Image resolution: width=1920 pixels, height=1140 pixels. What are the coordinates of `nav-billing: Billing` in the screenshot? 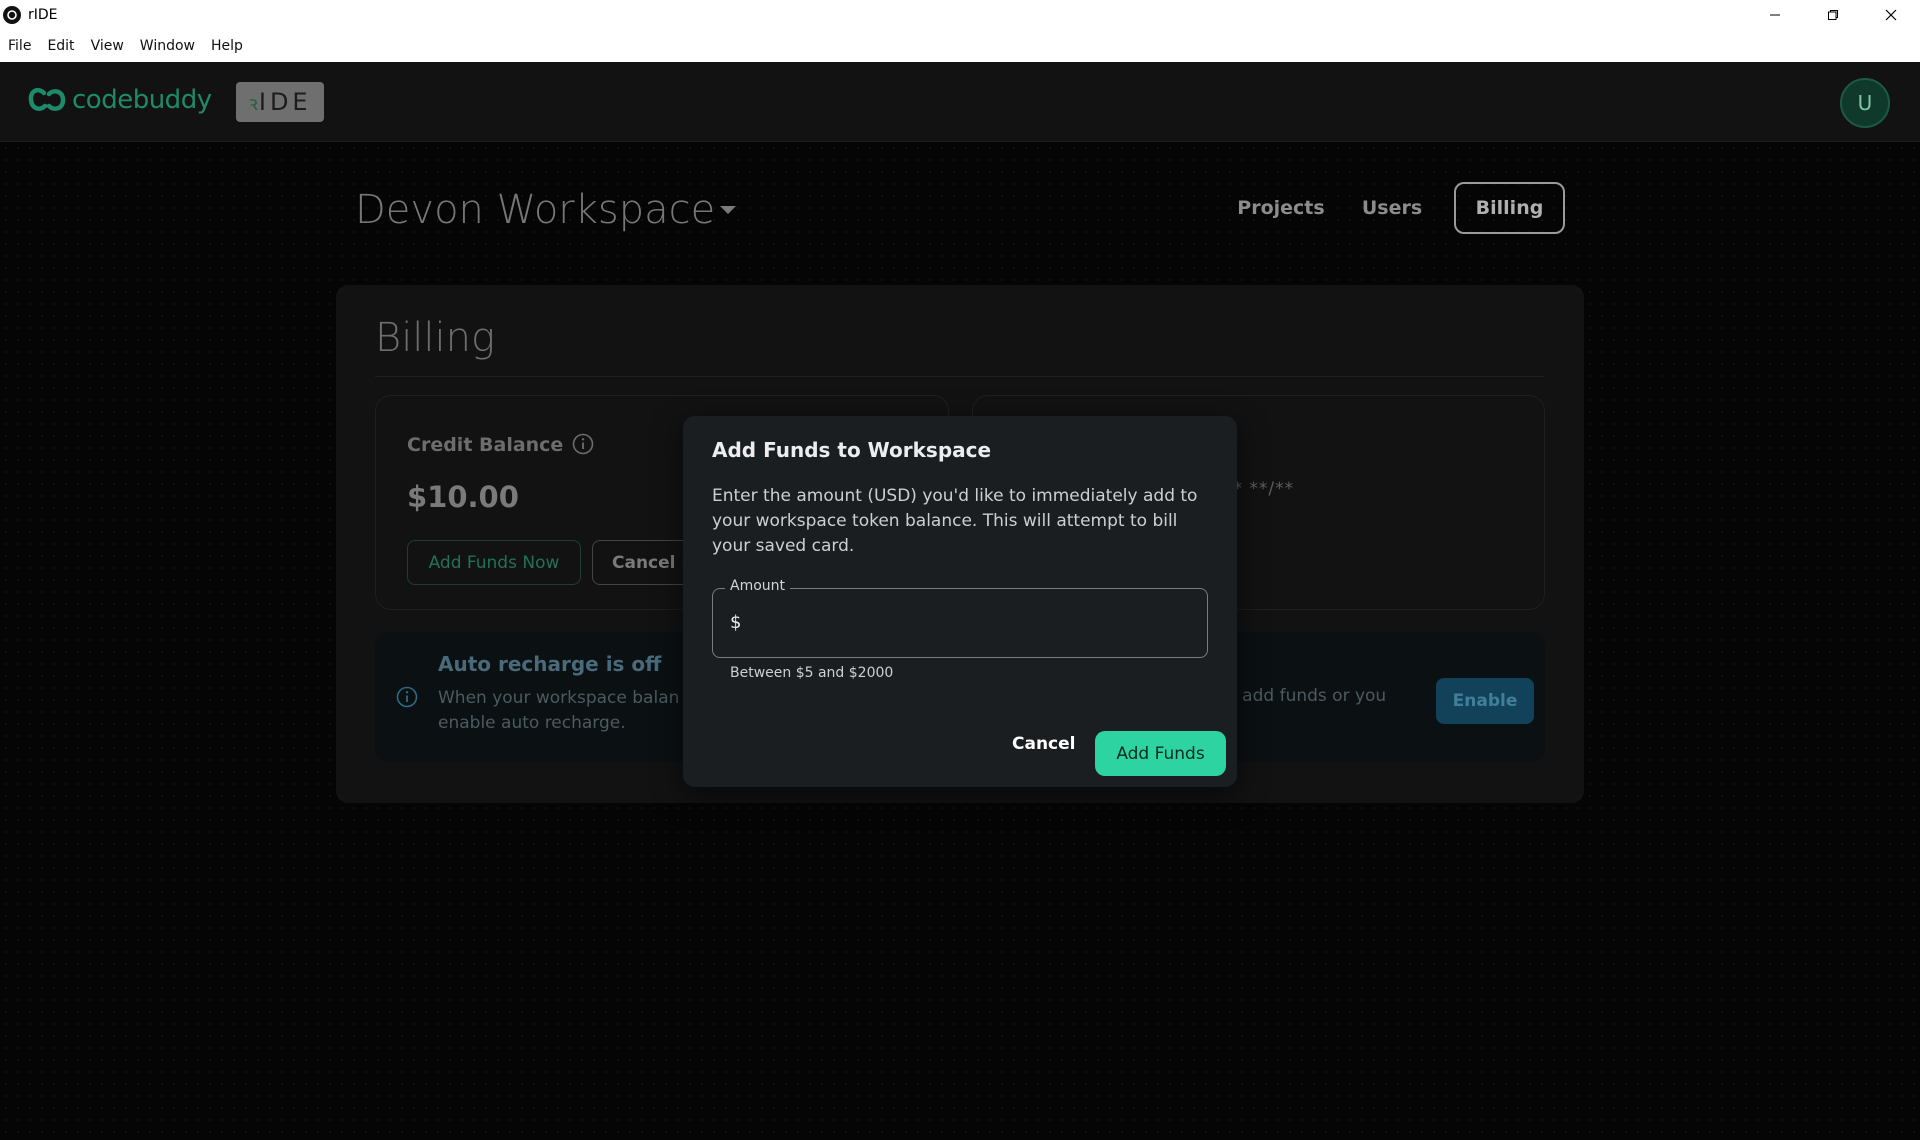 It's located at (1509, 208).